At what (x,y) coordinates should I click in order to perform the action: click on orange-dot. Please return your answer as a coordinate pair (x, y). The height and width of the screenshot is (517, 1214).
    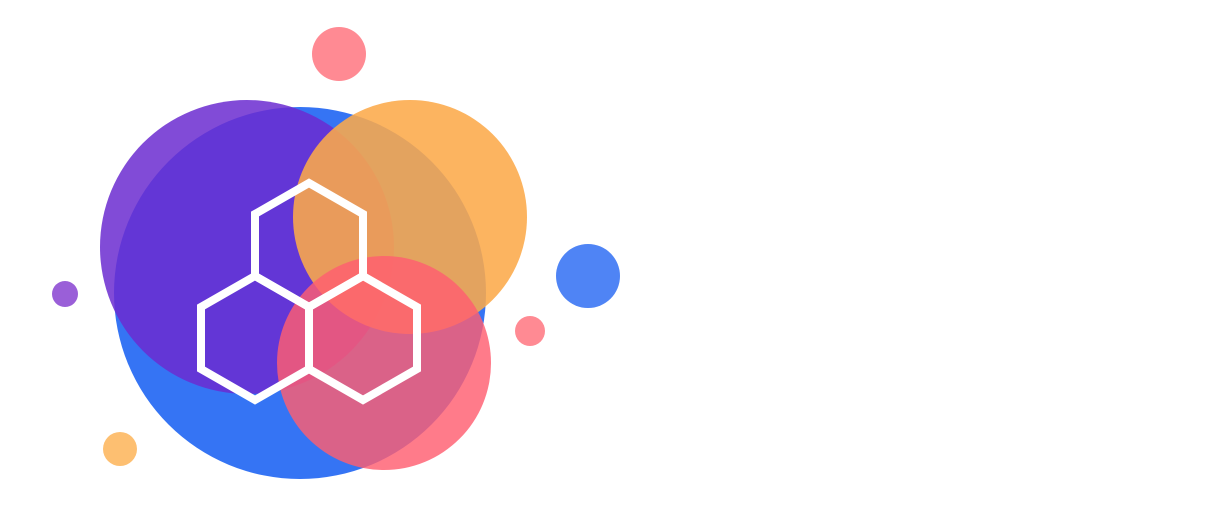
    Looking at the image, I should click on (120, 449).